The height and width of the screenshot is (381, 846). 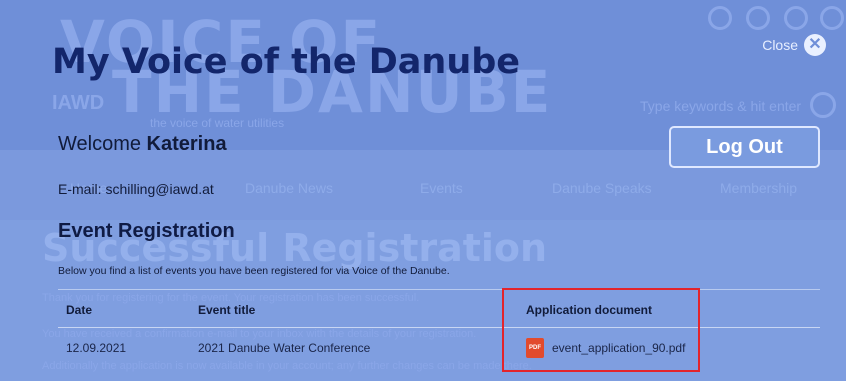 I want to click on background-logo-abbrev: IAWD, so click(x=78, y=103).